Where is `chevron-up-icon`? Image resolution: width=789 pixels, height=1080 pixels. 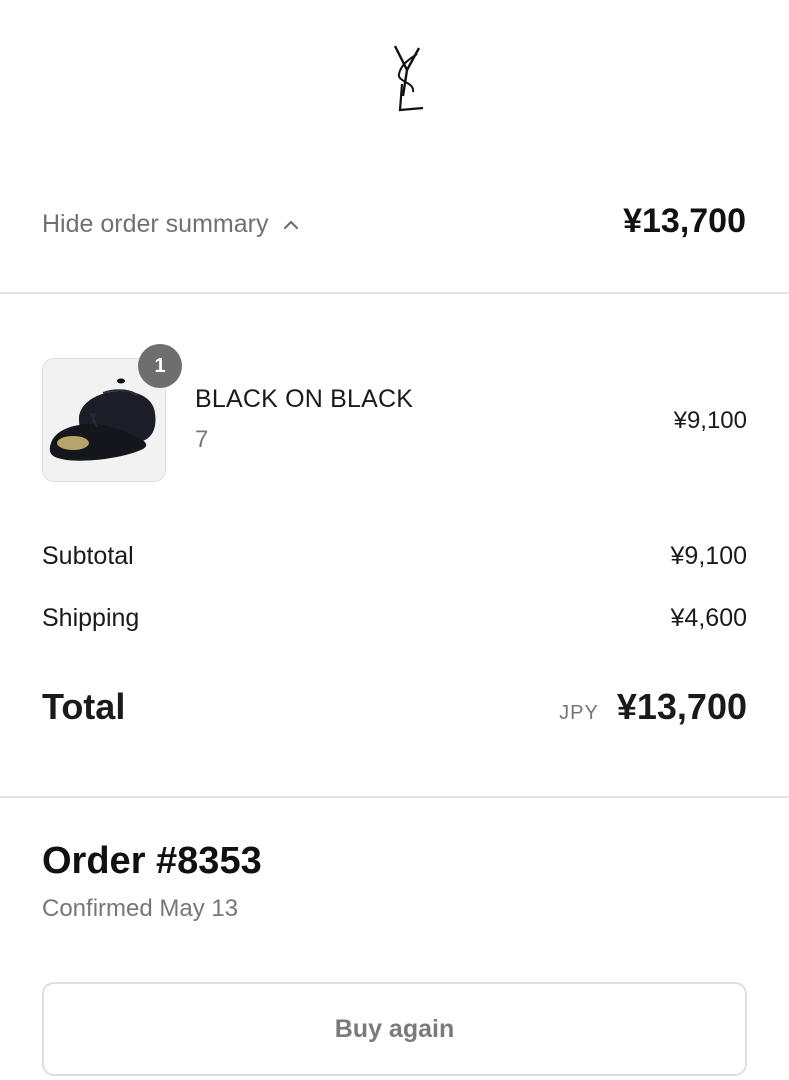
chevron-up-icon is located at coordinates (291, 225).